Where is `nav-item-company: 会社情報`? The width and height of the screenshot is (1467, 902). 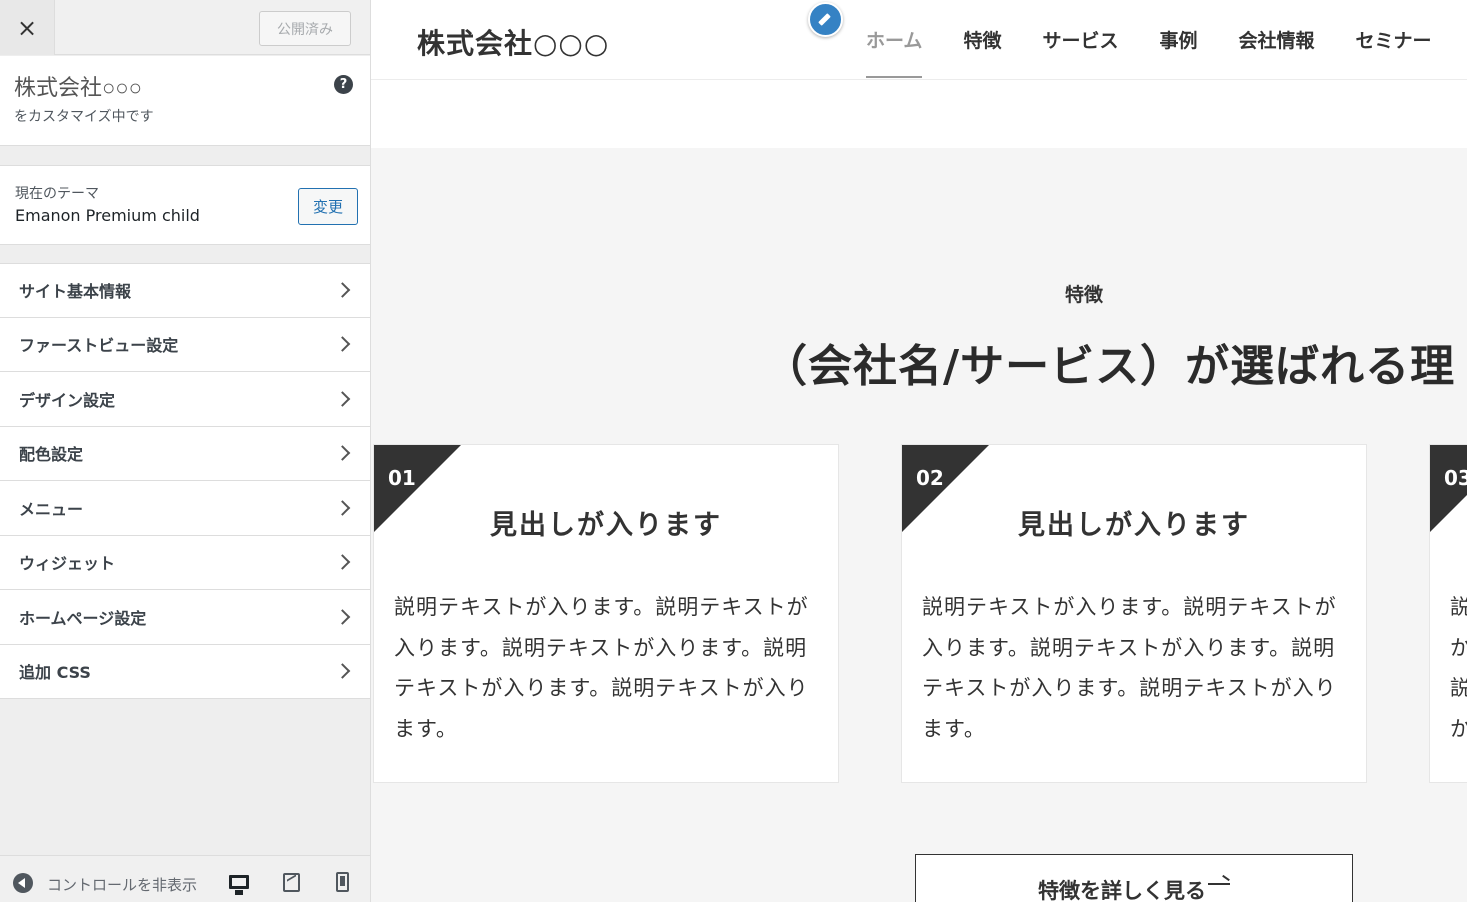
nav-item-company: 会社情報 is located at coordinates (1276, 39).